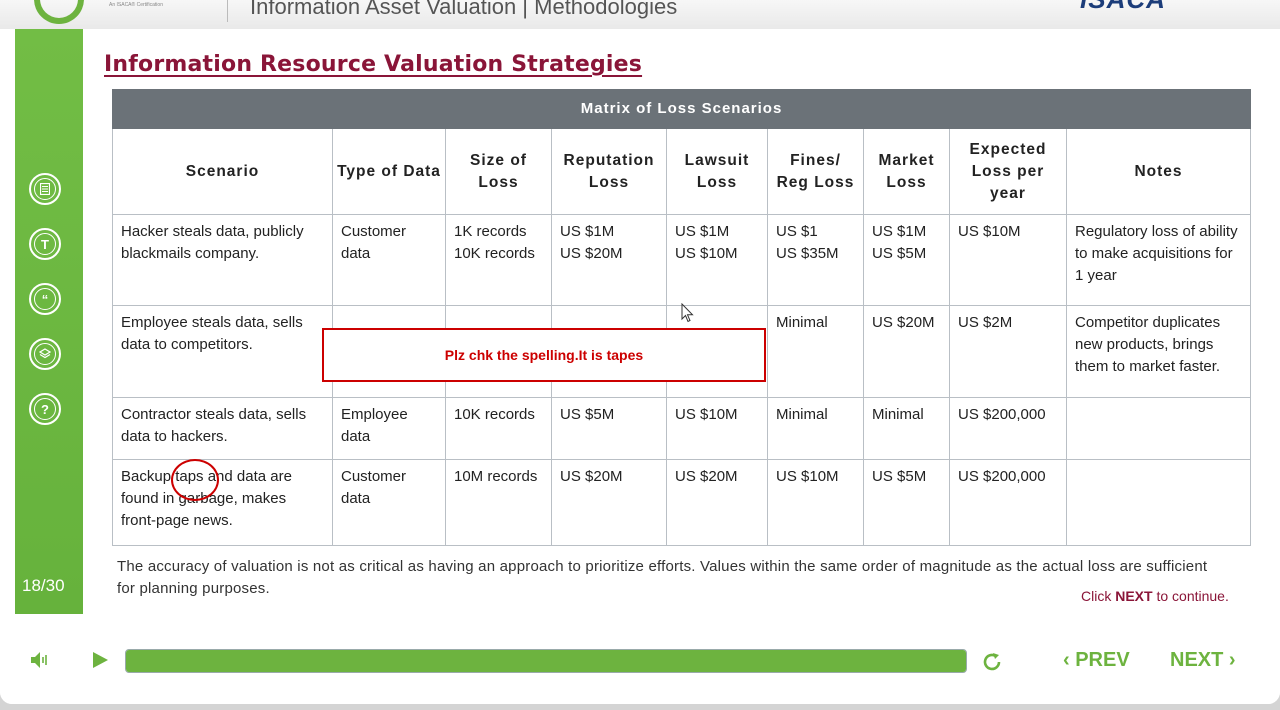 The height and width of the screenshot is (710, 1280). Describe the element at coordinates (609, 171) in the screenshot. I see `column-header: Reputation Loss` at that location.